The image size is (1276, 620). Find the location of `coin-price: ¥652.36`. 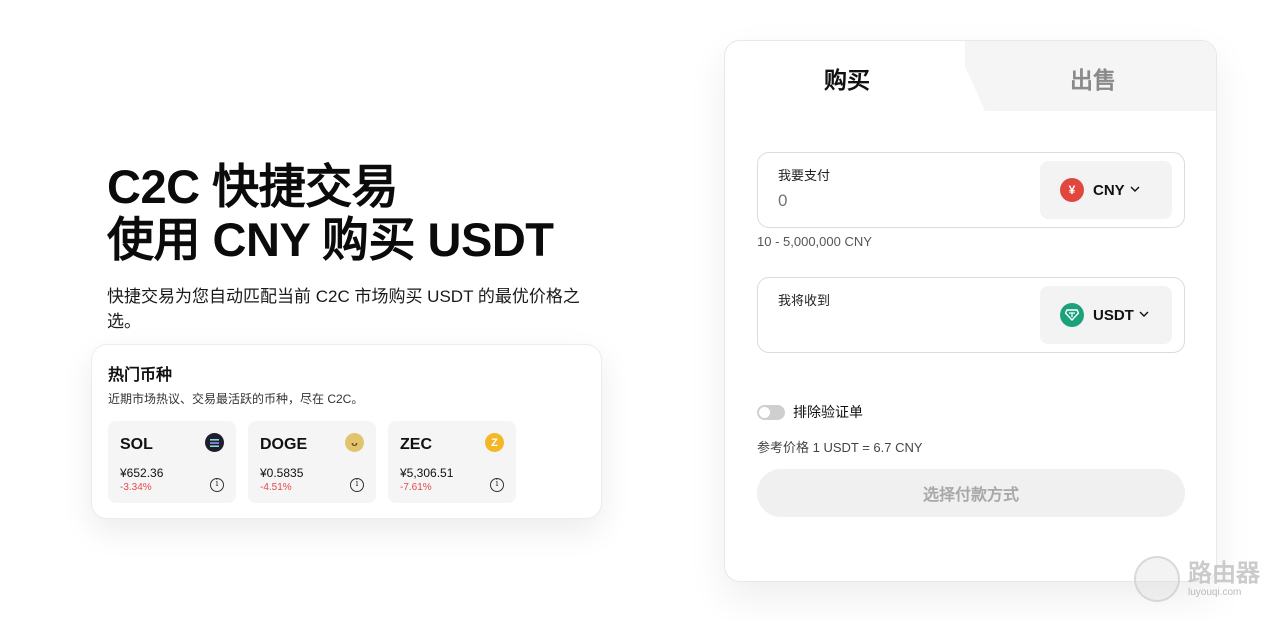

coin-price: ¥652.36 is located at coordinates (142, 473).